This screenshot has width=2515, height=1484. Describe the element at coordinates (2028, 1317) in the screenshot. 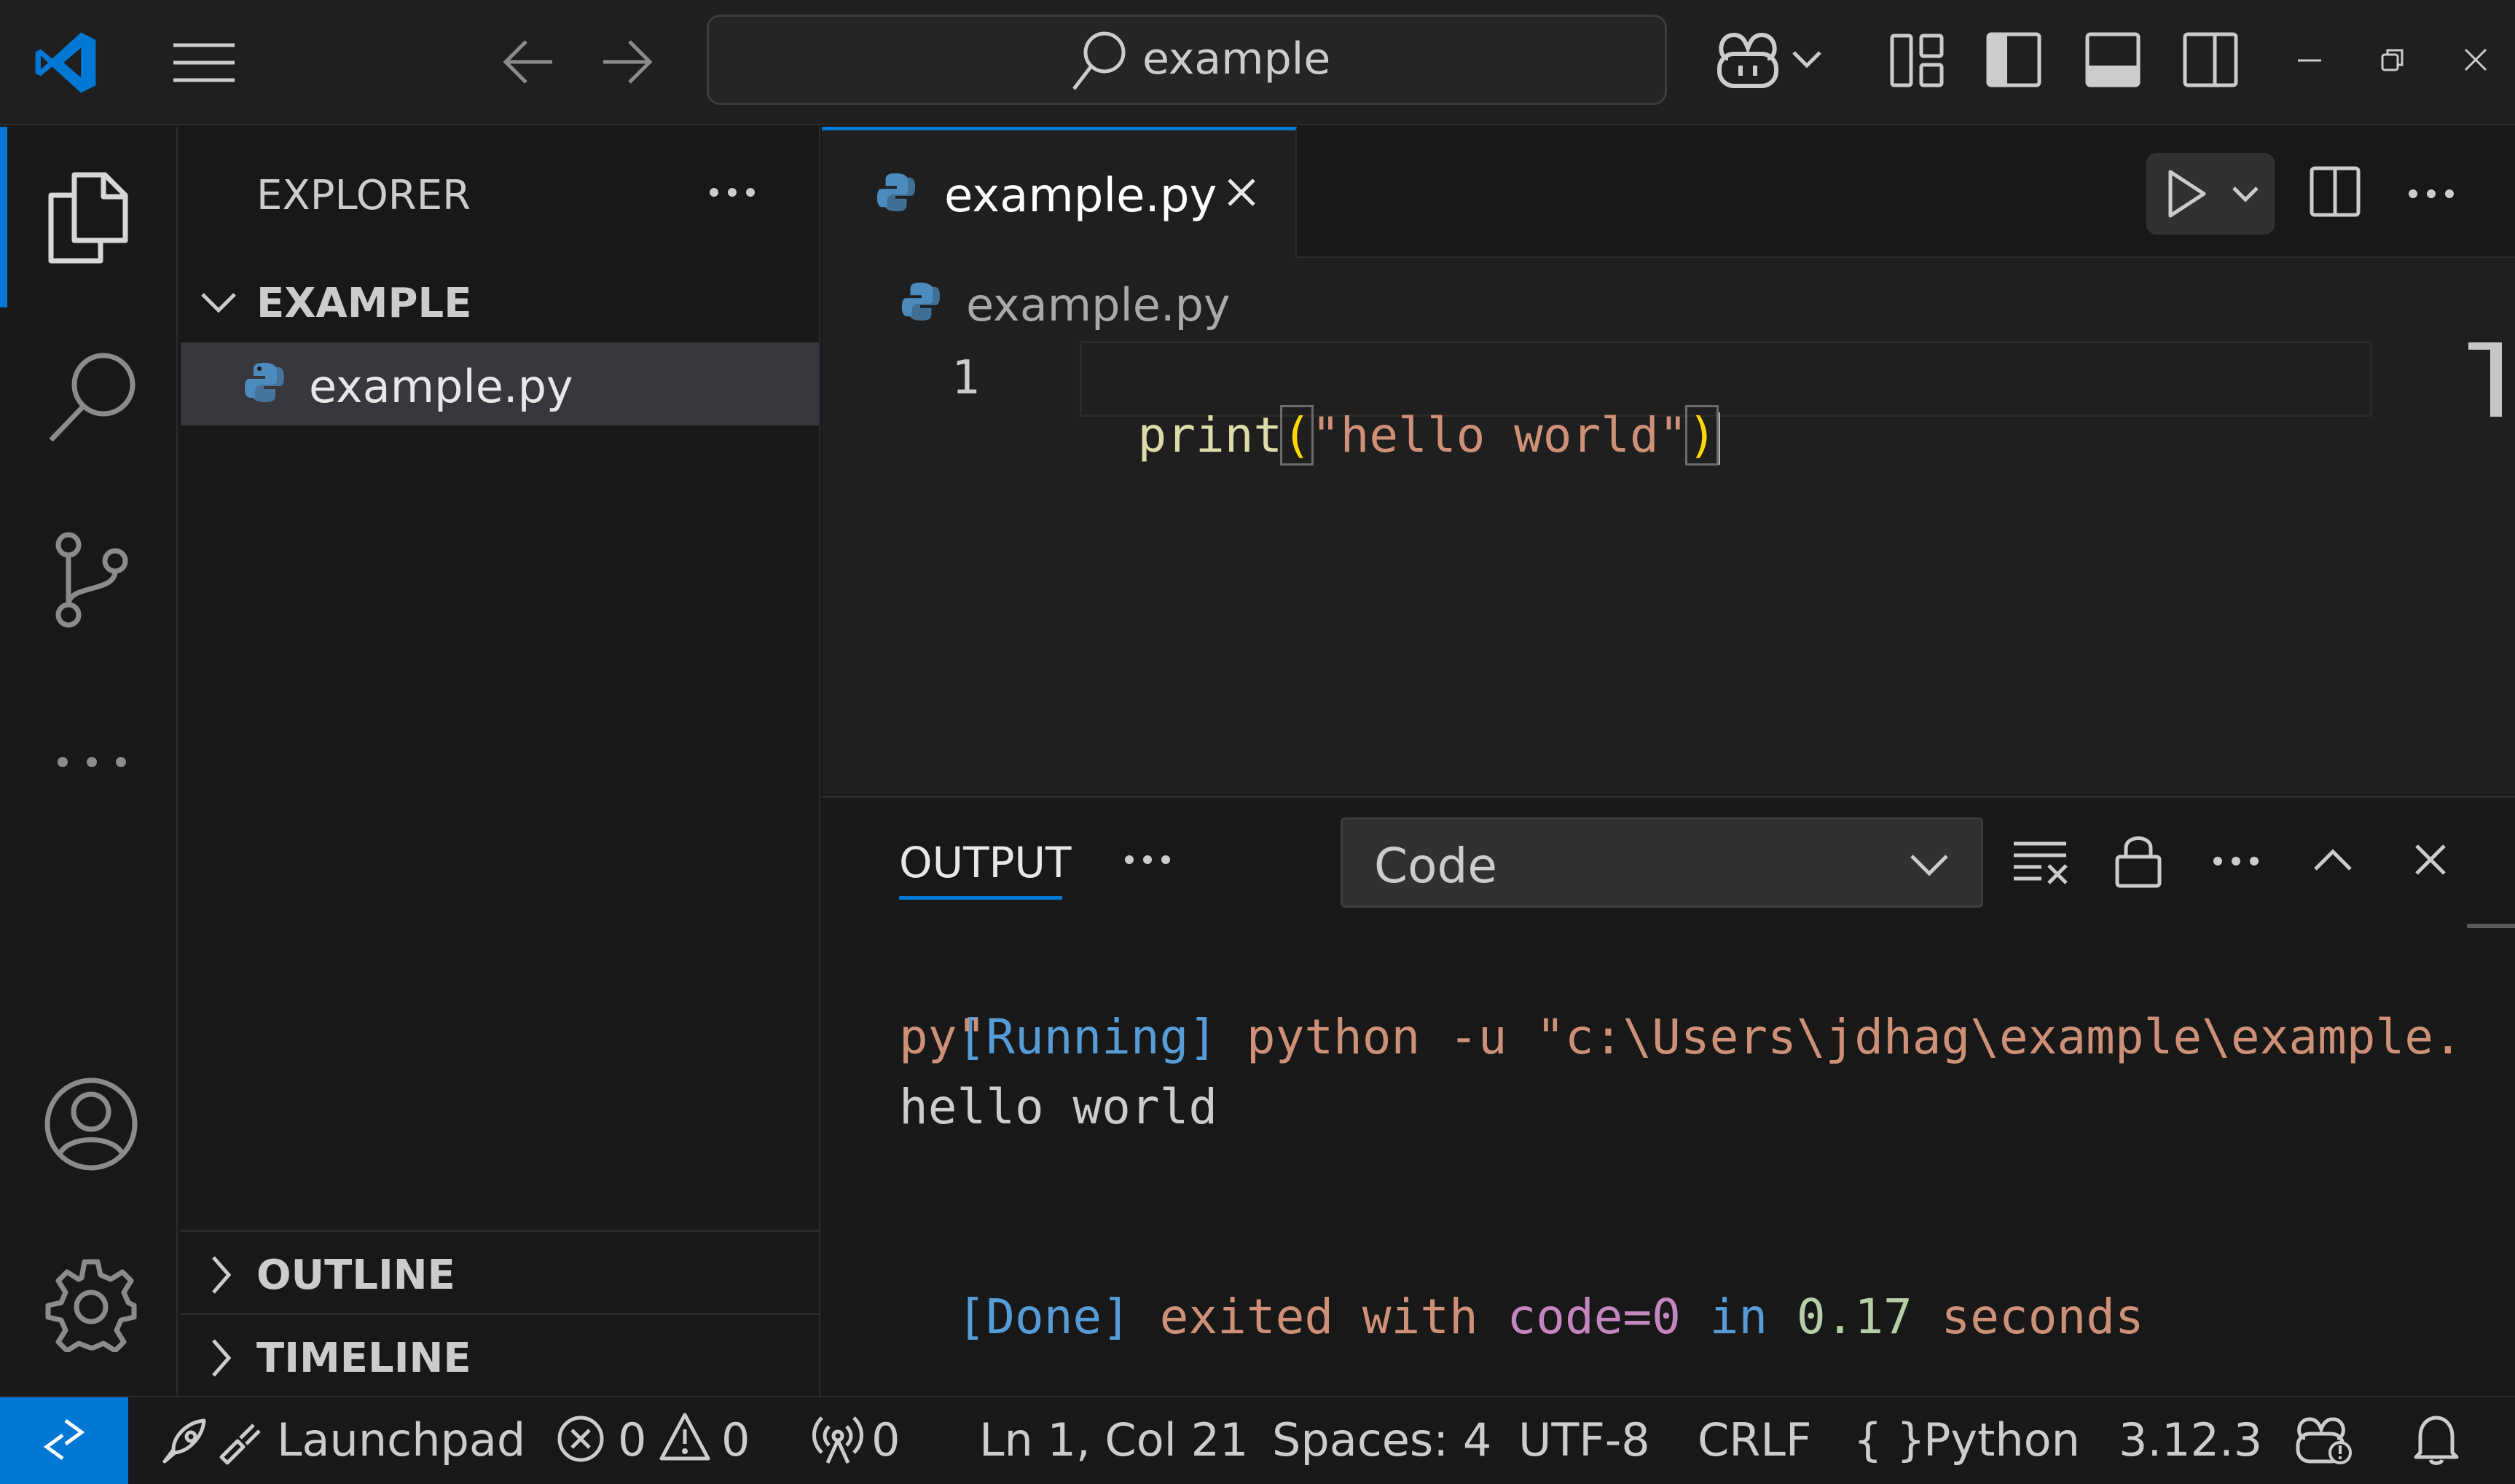

I see `output-text: seconds` at that location.